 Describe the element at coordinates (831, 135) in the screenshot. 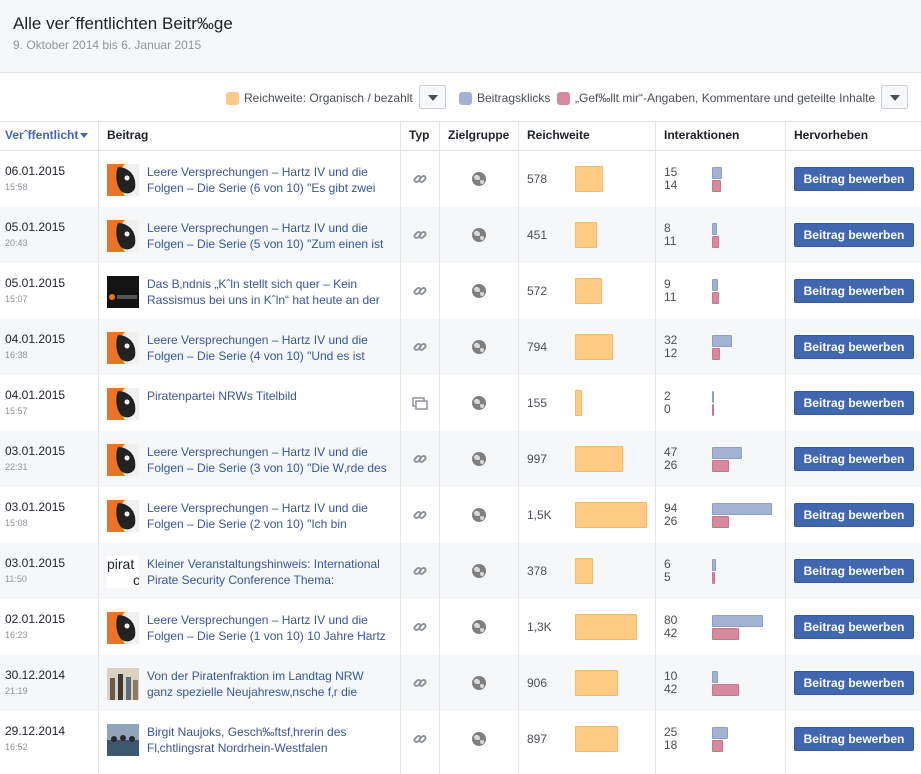

I see `column-boost: Hervorheben` at that location.